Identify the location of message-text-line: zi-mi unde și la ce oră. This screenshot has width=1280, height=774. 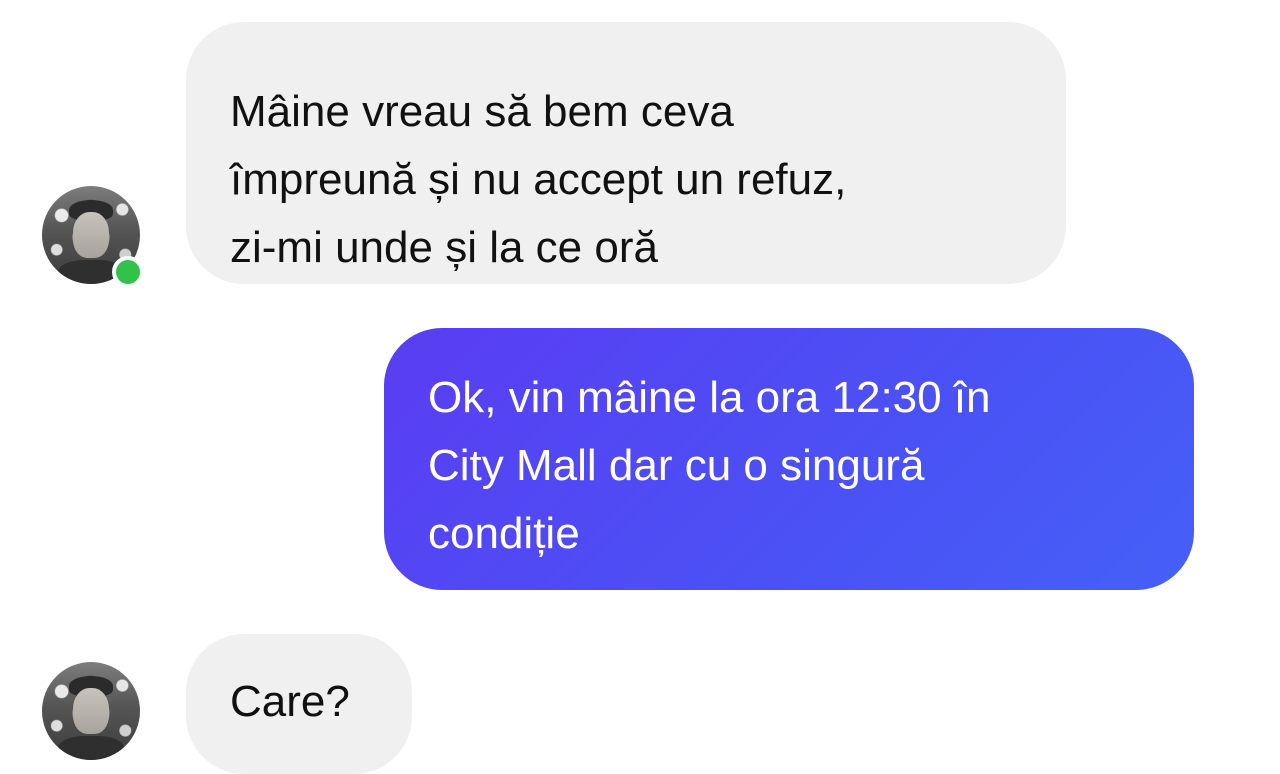
(444, 247).